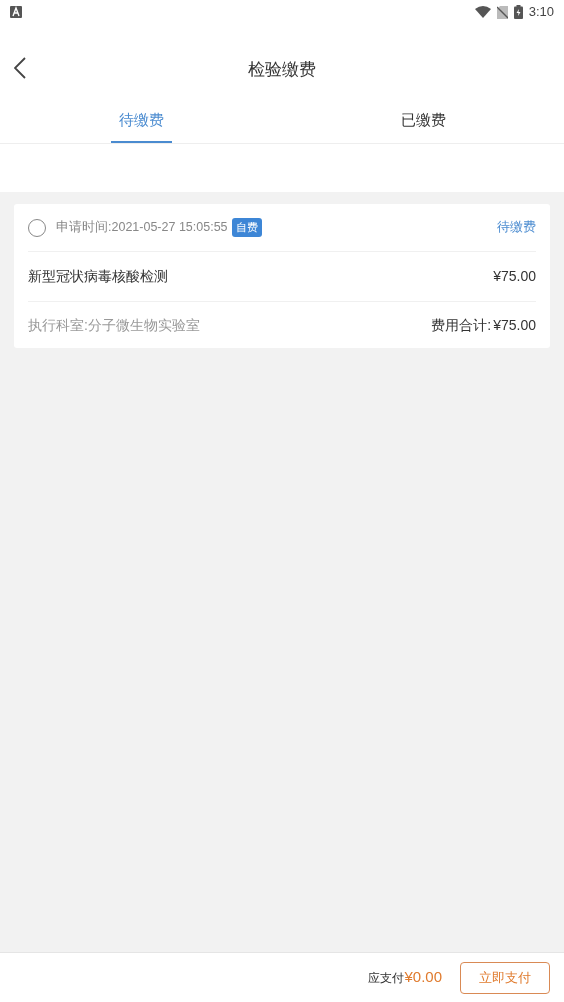 The height and width of the screenshot is (1002, 564). I want to click on app-notification-icon, so click(16, 12).